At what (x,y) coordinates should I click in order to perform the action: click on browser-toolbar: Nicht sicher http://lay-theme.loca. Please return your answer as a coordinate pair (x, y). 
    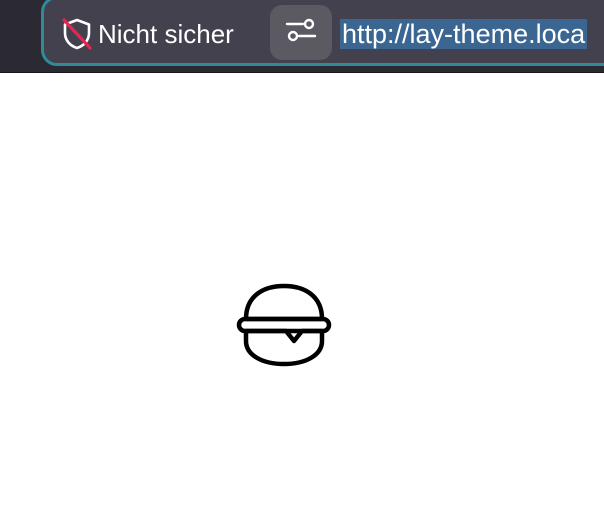
    Looking at the image, I should click on (302, 36).